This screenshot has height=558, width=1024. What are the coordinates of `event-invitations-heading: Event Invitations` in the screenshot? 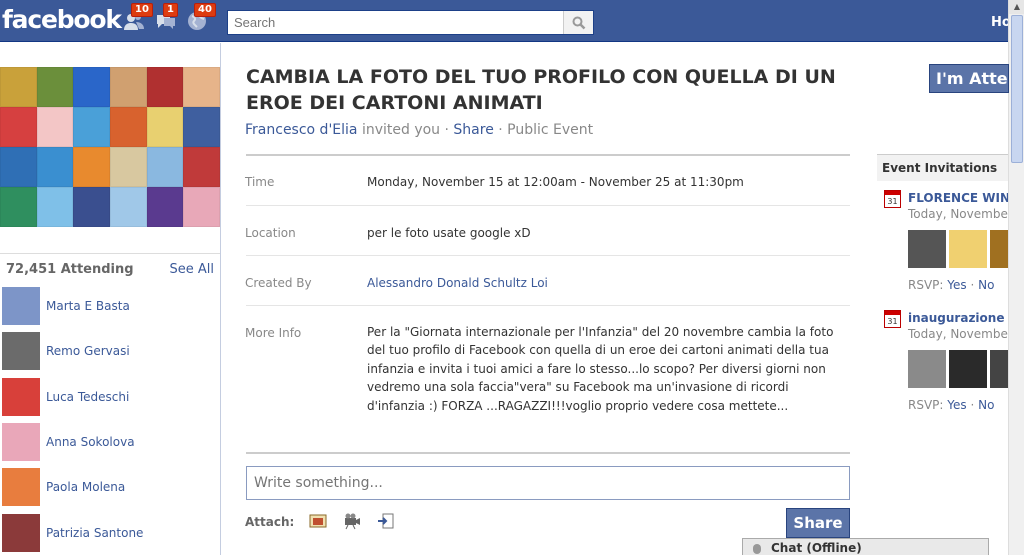 It's located at (942, 167).